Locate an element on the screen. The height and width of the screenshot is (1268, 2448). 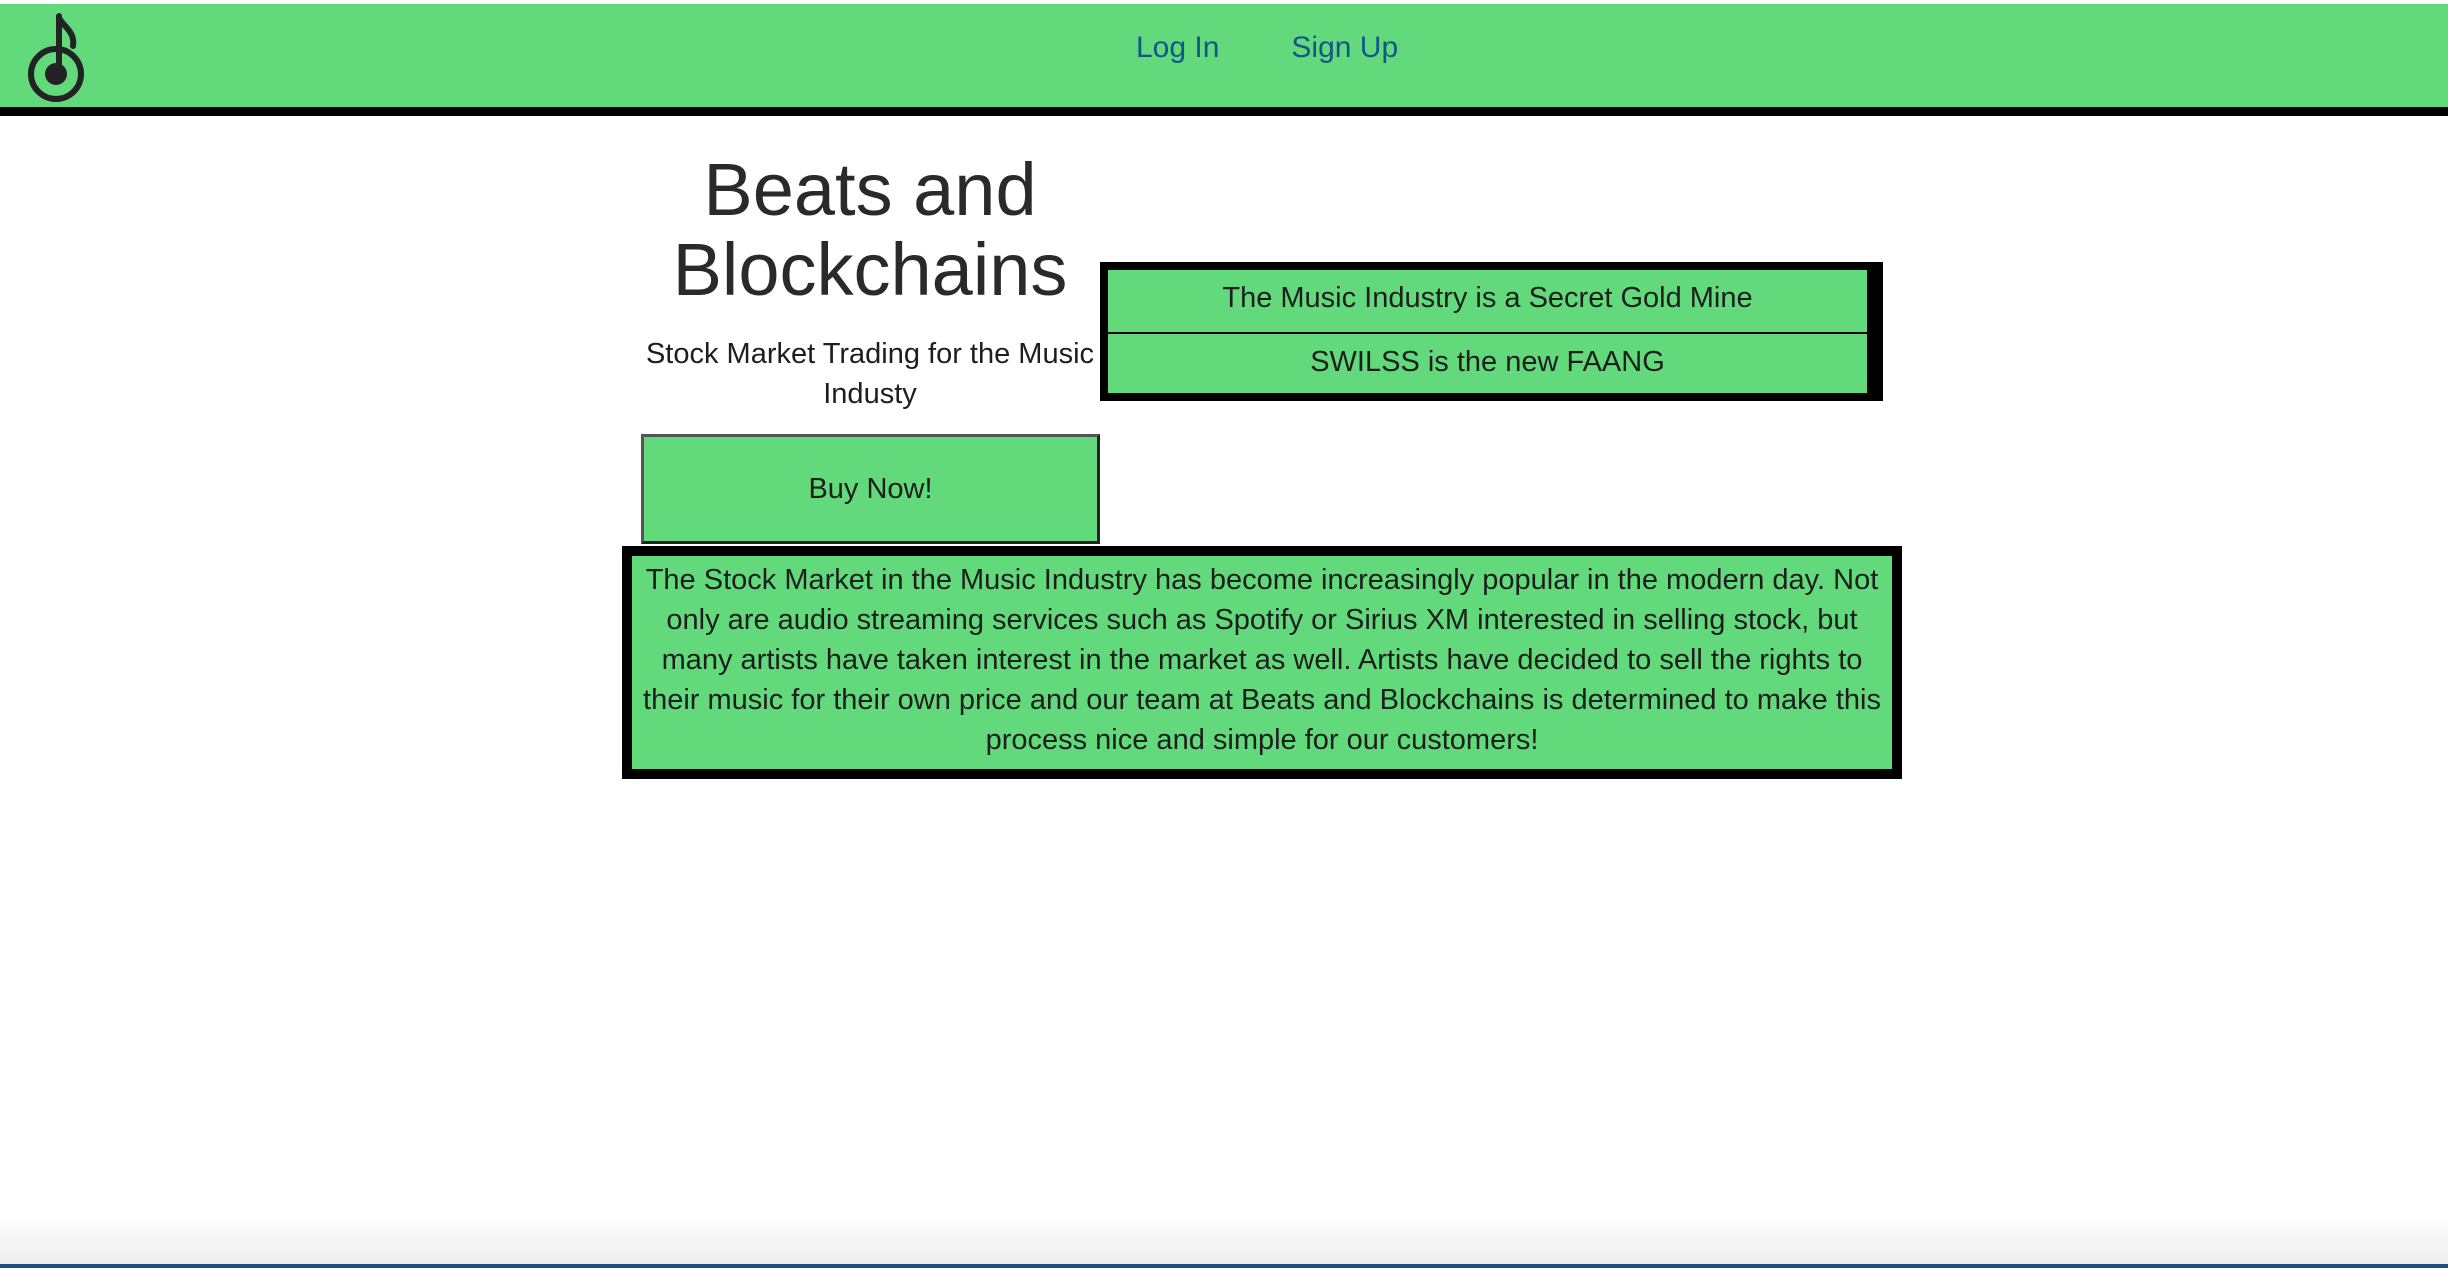
tagline: SWILSS is the new FAANG is located at coordinates (1487, 363).